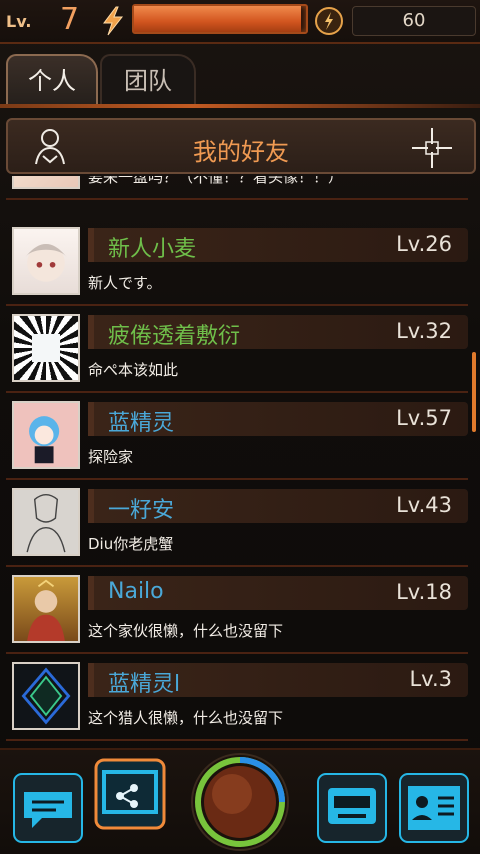 This screenshot has height=854, width=480. What do you see at coordinates (329, 21) in the screenshot?
I see `coin-icon` at bounding box center [329, 21].